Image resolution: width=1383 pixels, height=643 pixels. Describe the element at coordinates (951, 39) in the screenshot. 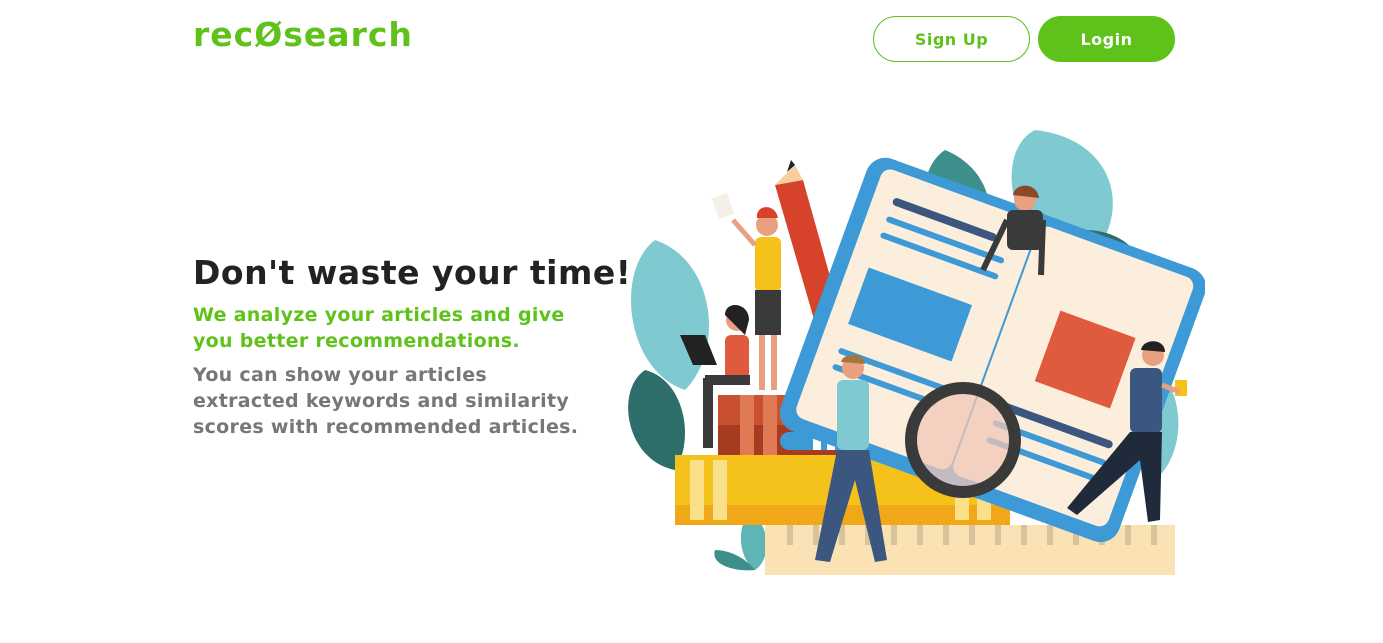

I see `sign-up-button: Sign Up` at that location.